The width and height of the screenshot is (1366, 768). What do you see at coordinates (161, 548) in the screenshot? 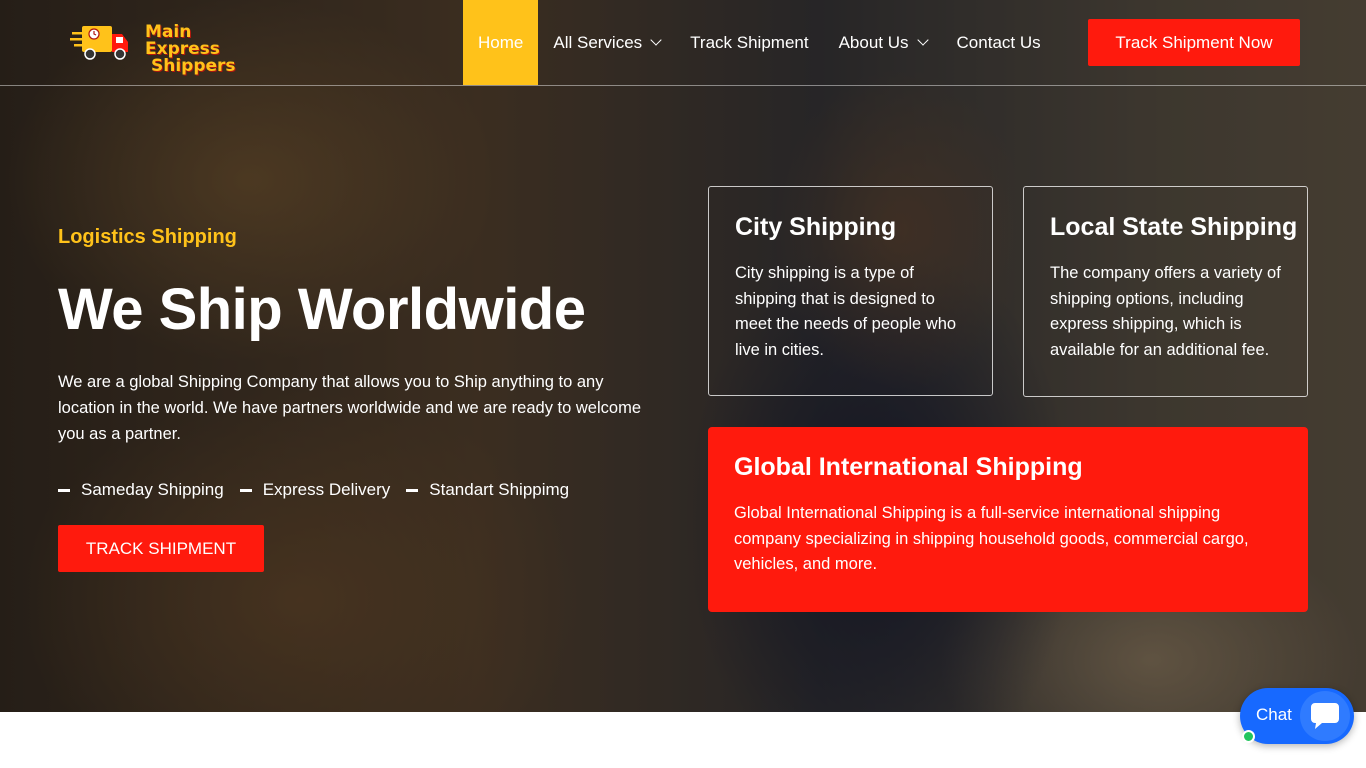
I see `track-shipment-button: TRACK SHIPMENT` at bounding box center [161, 548].